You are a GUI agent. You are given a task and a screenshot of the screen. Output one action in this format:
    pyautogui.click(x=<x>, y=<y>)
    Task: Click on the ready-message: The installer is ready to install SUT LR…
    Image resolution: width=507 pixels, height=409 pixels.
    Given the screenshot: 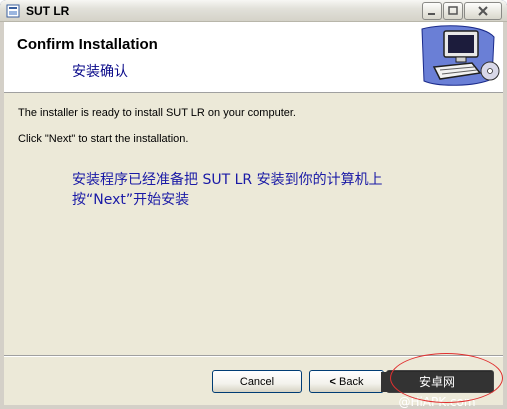 What is the action you would take?
    pyautogui.click(x=157, y=113)
    